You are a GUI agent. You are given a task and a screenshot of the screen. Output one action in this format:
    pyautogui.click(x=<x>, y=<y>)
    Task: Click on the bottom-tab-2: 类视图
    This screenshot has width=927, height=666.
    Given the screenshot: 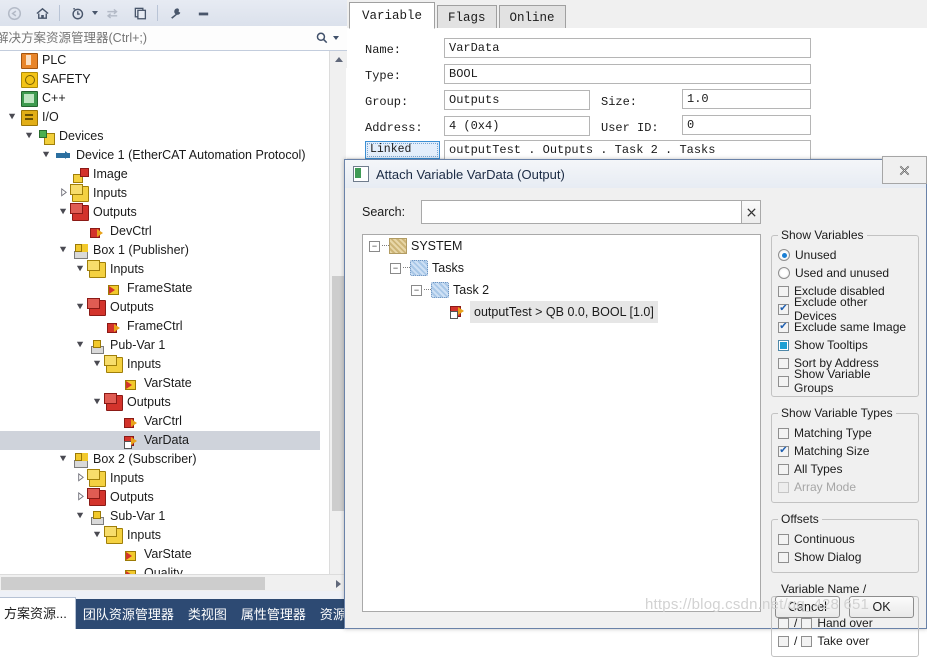 What is the action you would take?
    pyautogui.click(x=207, y=614)
    